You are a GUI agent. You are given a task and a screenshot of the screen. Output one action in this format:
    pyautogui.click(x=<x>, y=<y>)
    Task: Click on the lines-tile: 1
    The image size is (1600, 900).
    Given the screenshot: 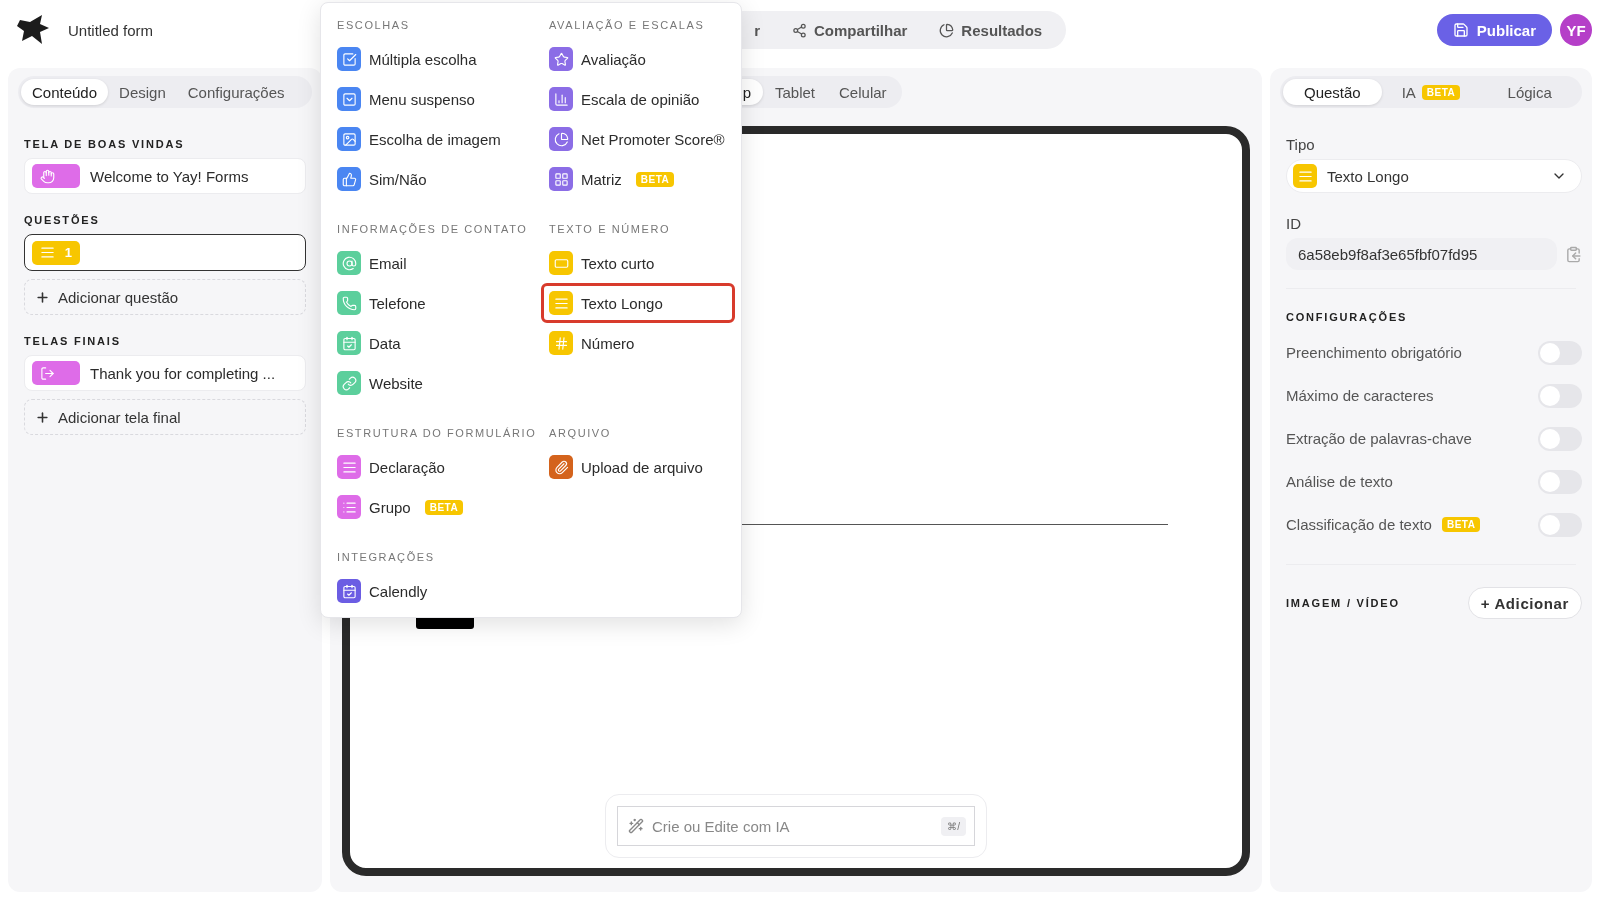 What is the action you would take?
    pyautogui.click(x=56, y=252)
    